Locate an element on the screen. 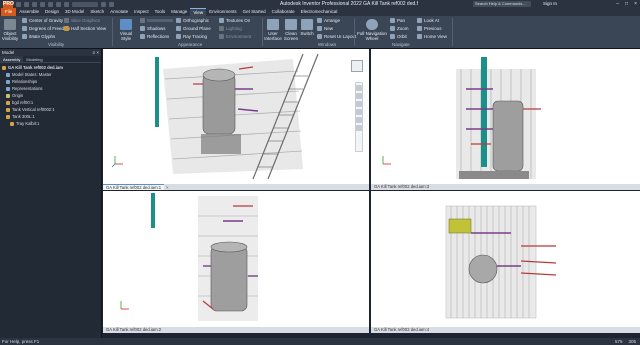 The width and height of the screenshot is (640, 345). reset-ui-layout-button: Reset UI Layout is located at coordinates (336, 36).